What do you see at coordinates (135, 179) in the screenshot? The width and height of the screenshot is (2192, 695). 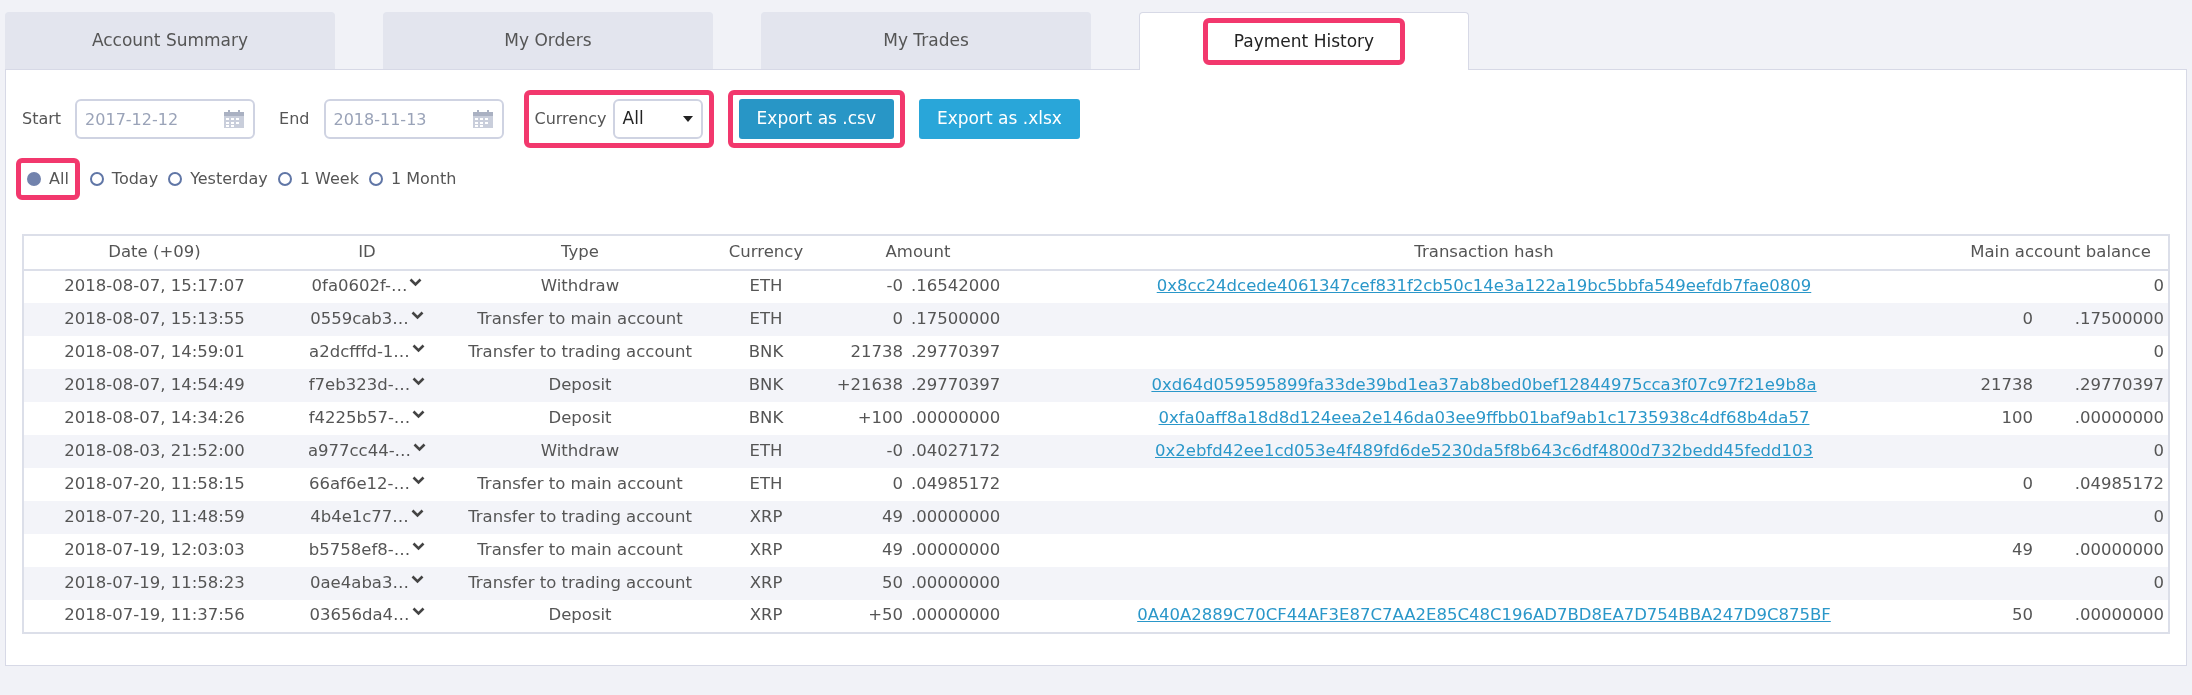 I see `radio-label: Today` at bounding box center [135, 179].